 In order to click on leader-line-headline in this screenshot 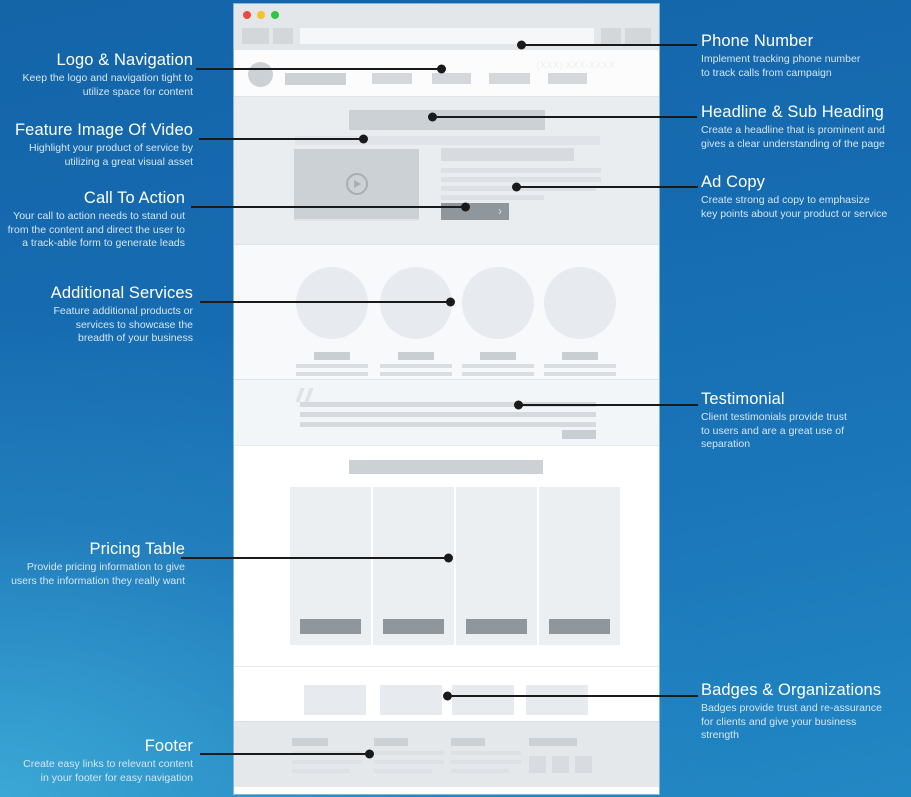, I will do `click(562, 117)`.